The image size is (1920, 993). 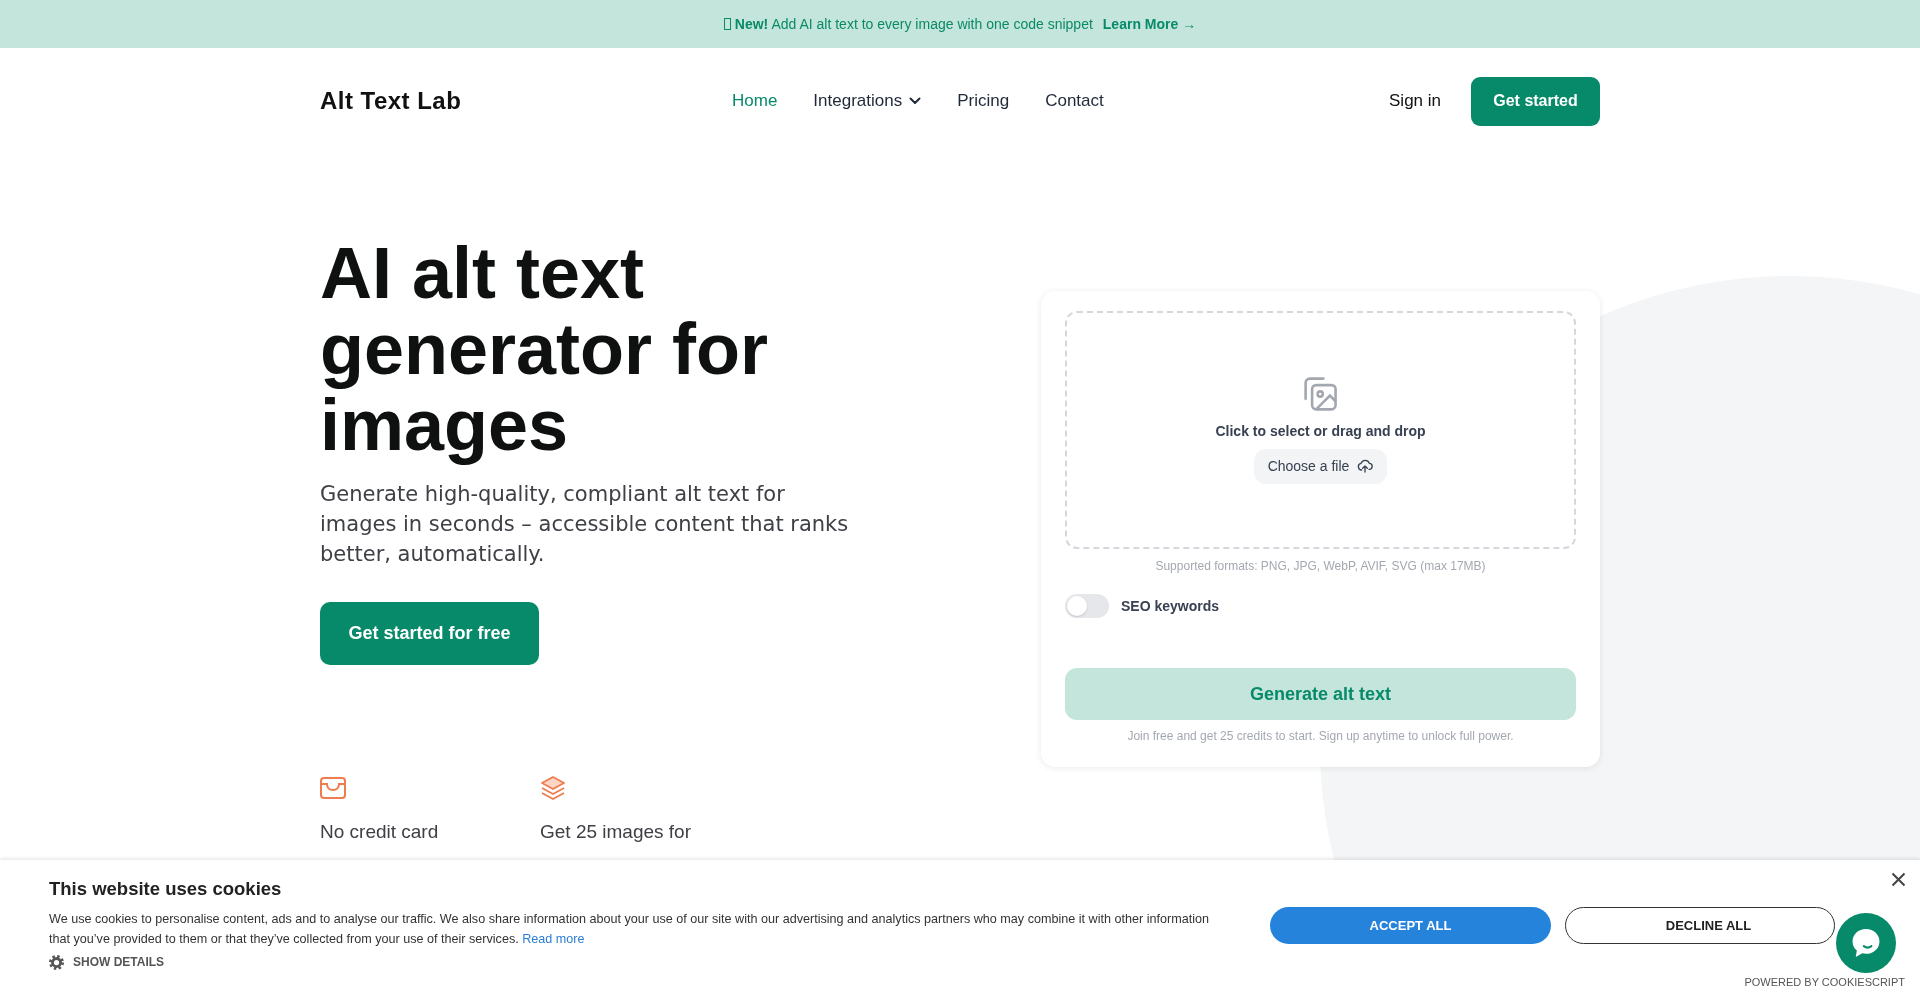 I want to click on feature-text: Get 25 images for, so click(x=616, y=832).